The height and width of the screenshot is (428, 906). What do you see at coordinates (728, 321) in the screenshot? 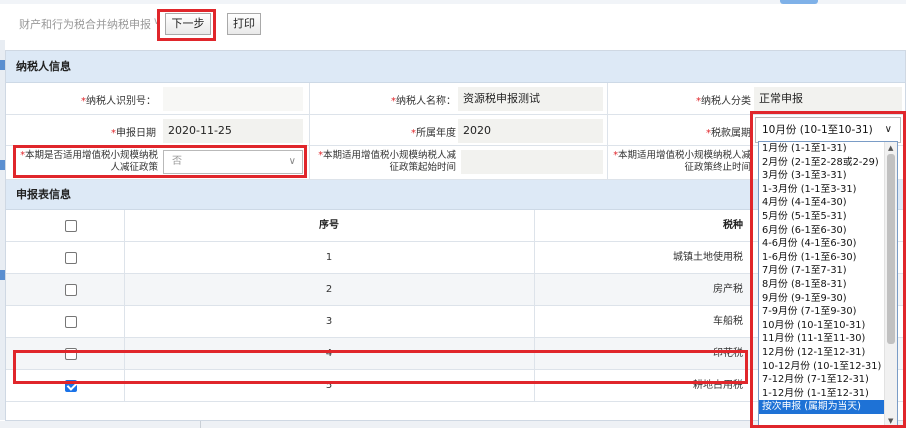
I see `row-tax: 车船税` at bounding box center [728, 321].